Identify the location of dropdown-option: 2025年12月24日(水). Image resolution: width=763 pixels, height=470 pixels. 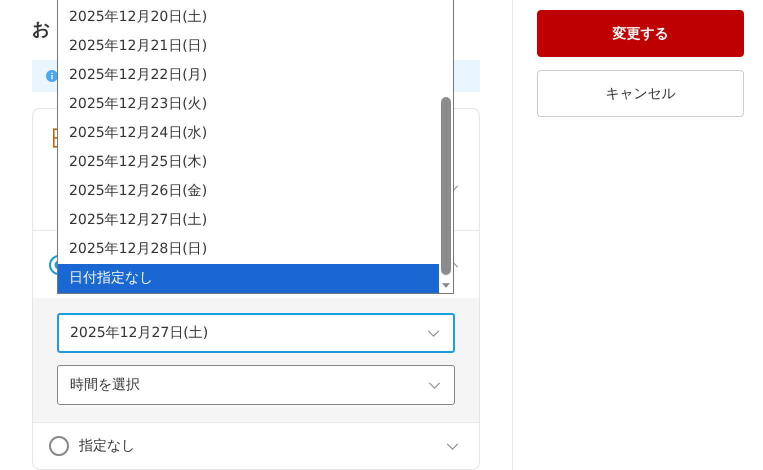
(248, 133).